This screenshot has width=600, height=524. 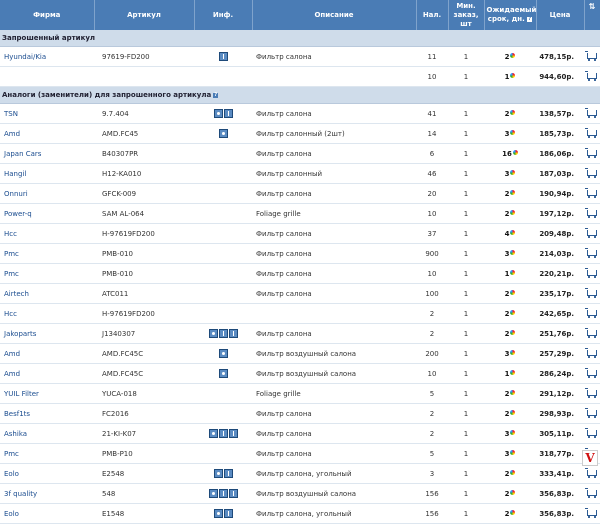 I want to click on col-article: Артикул, so click(x=144, y=15).